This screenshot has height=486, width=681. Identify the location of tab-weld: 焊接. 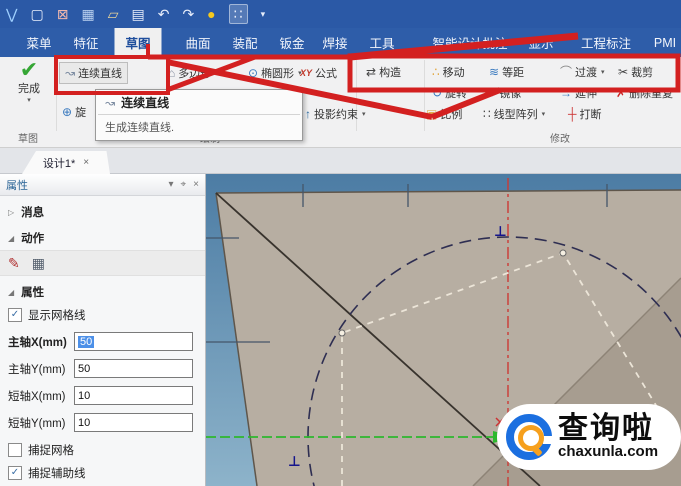
(334, 42).